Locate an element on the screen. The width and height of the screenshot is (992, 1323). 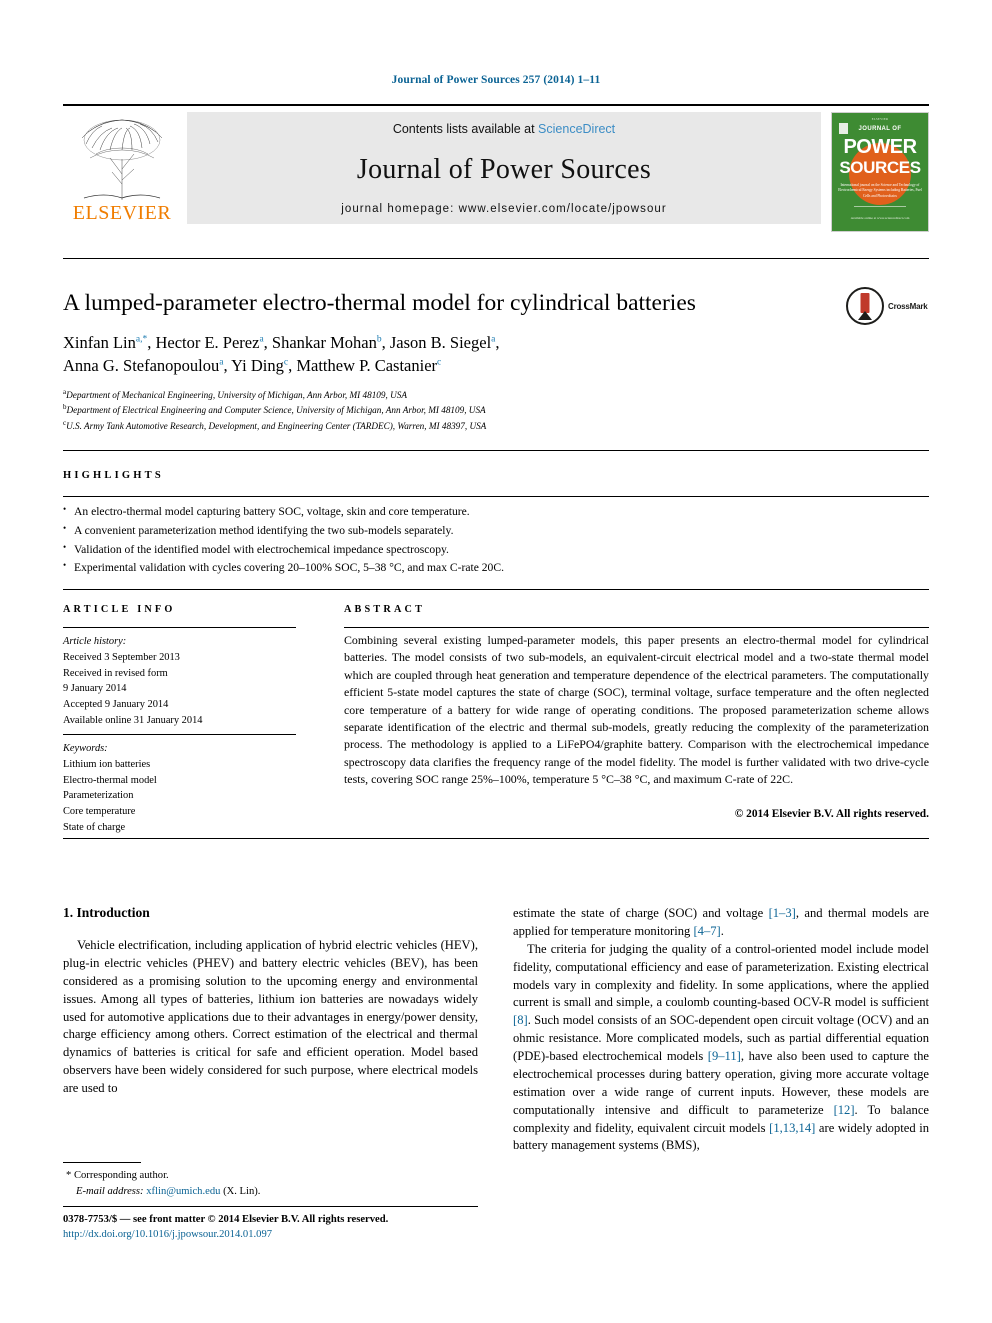
author-5: Yi Dingc is located at coordinates (260, 366).